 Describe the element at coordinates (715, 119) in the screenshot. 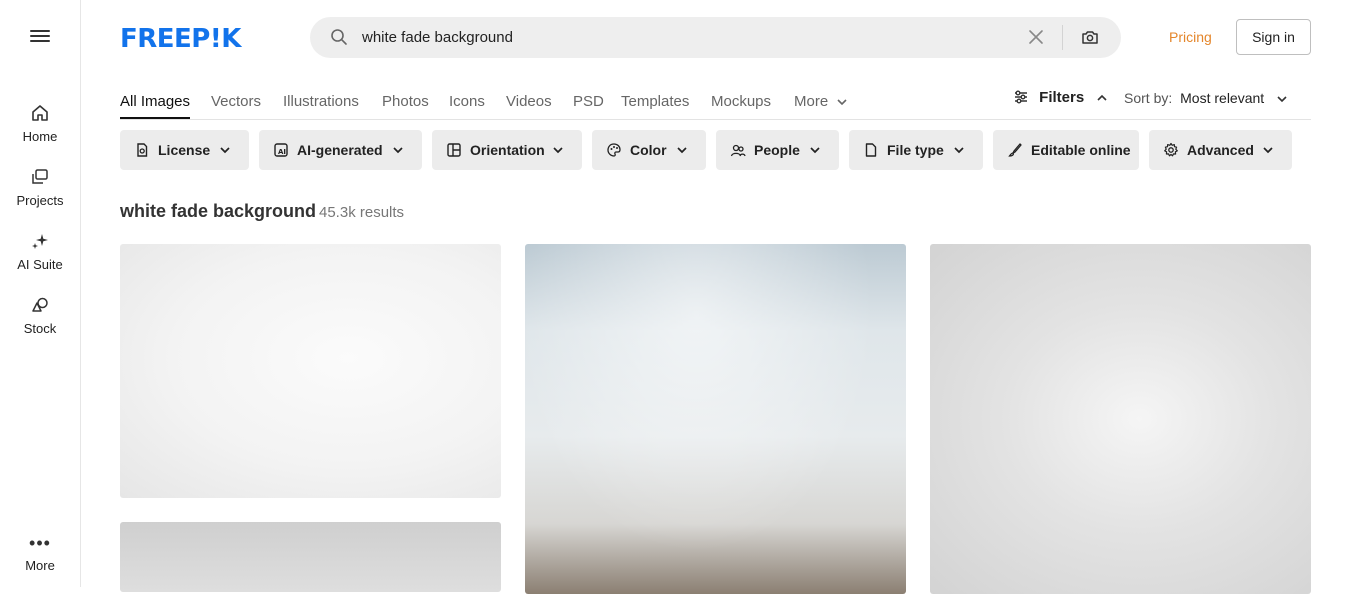

I see `tabs-divider` at that location.